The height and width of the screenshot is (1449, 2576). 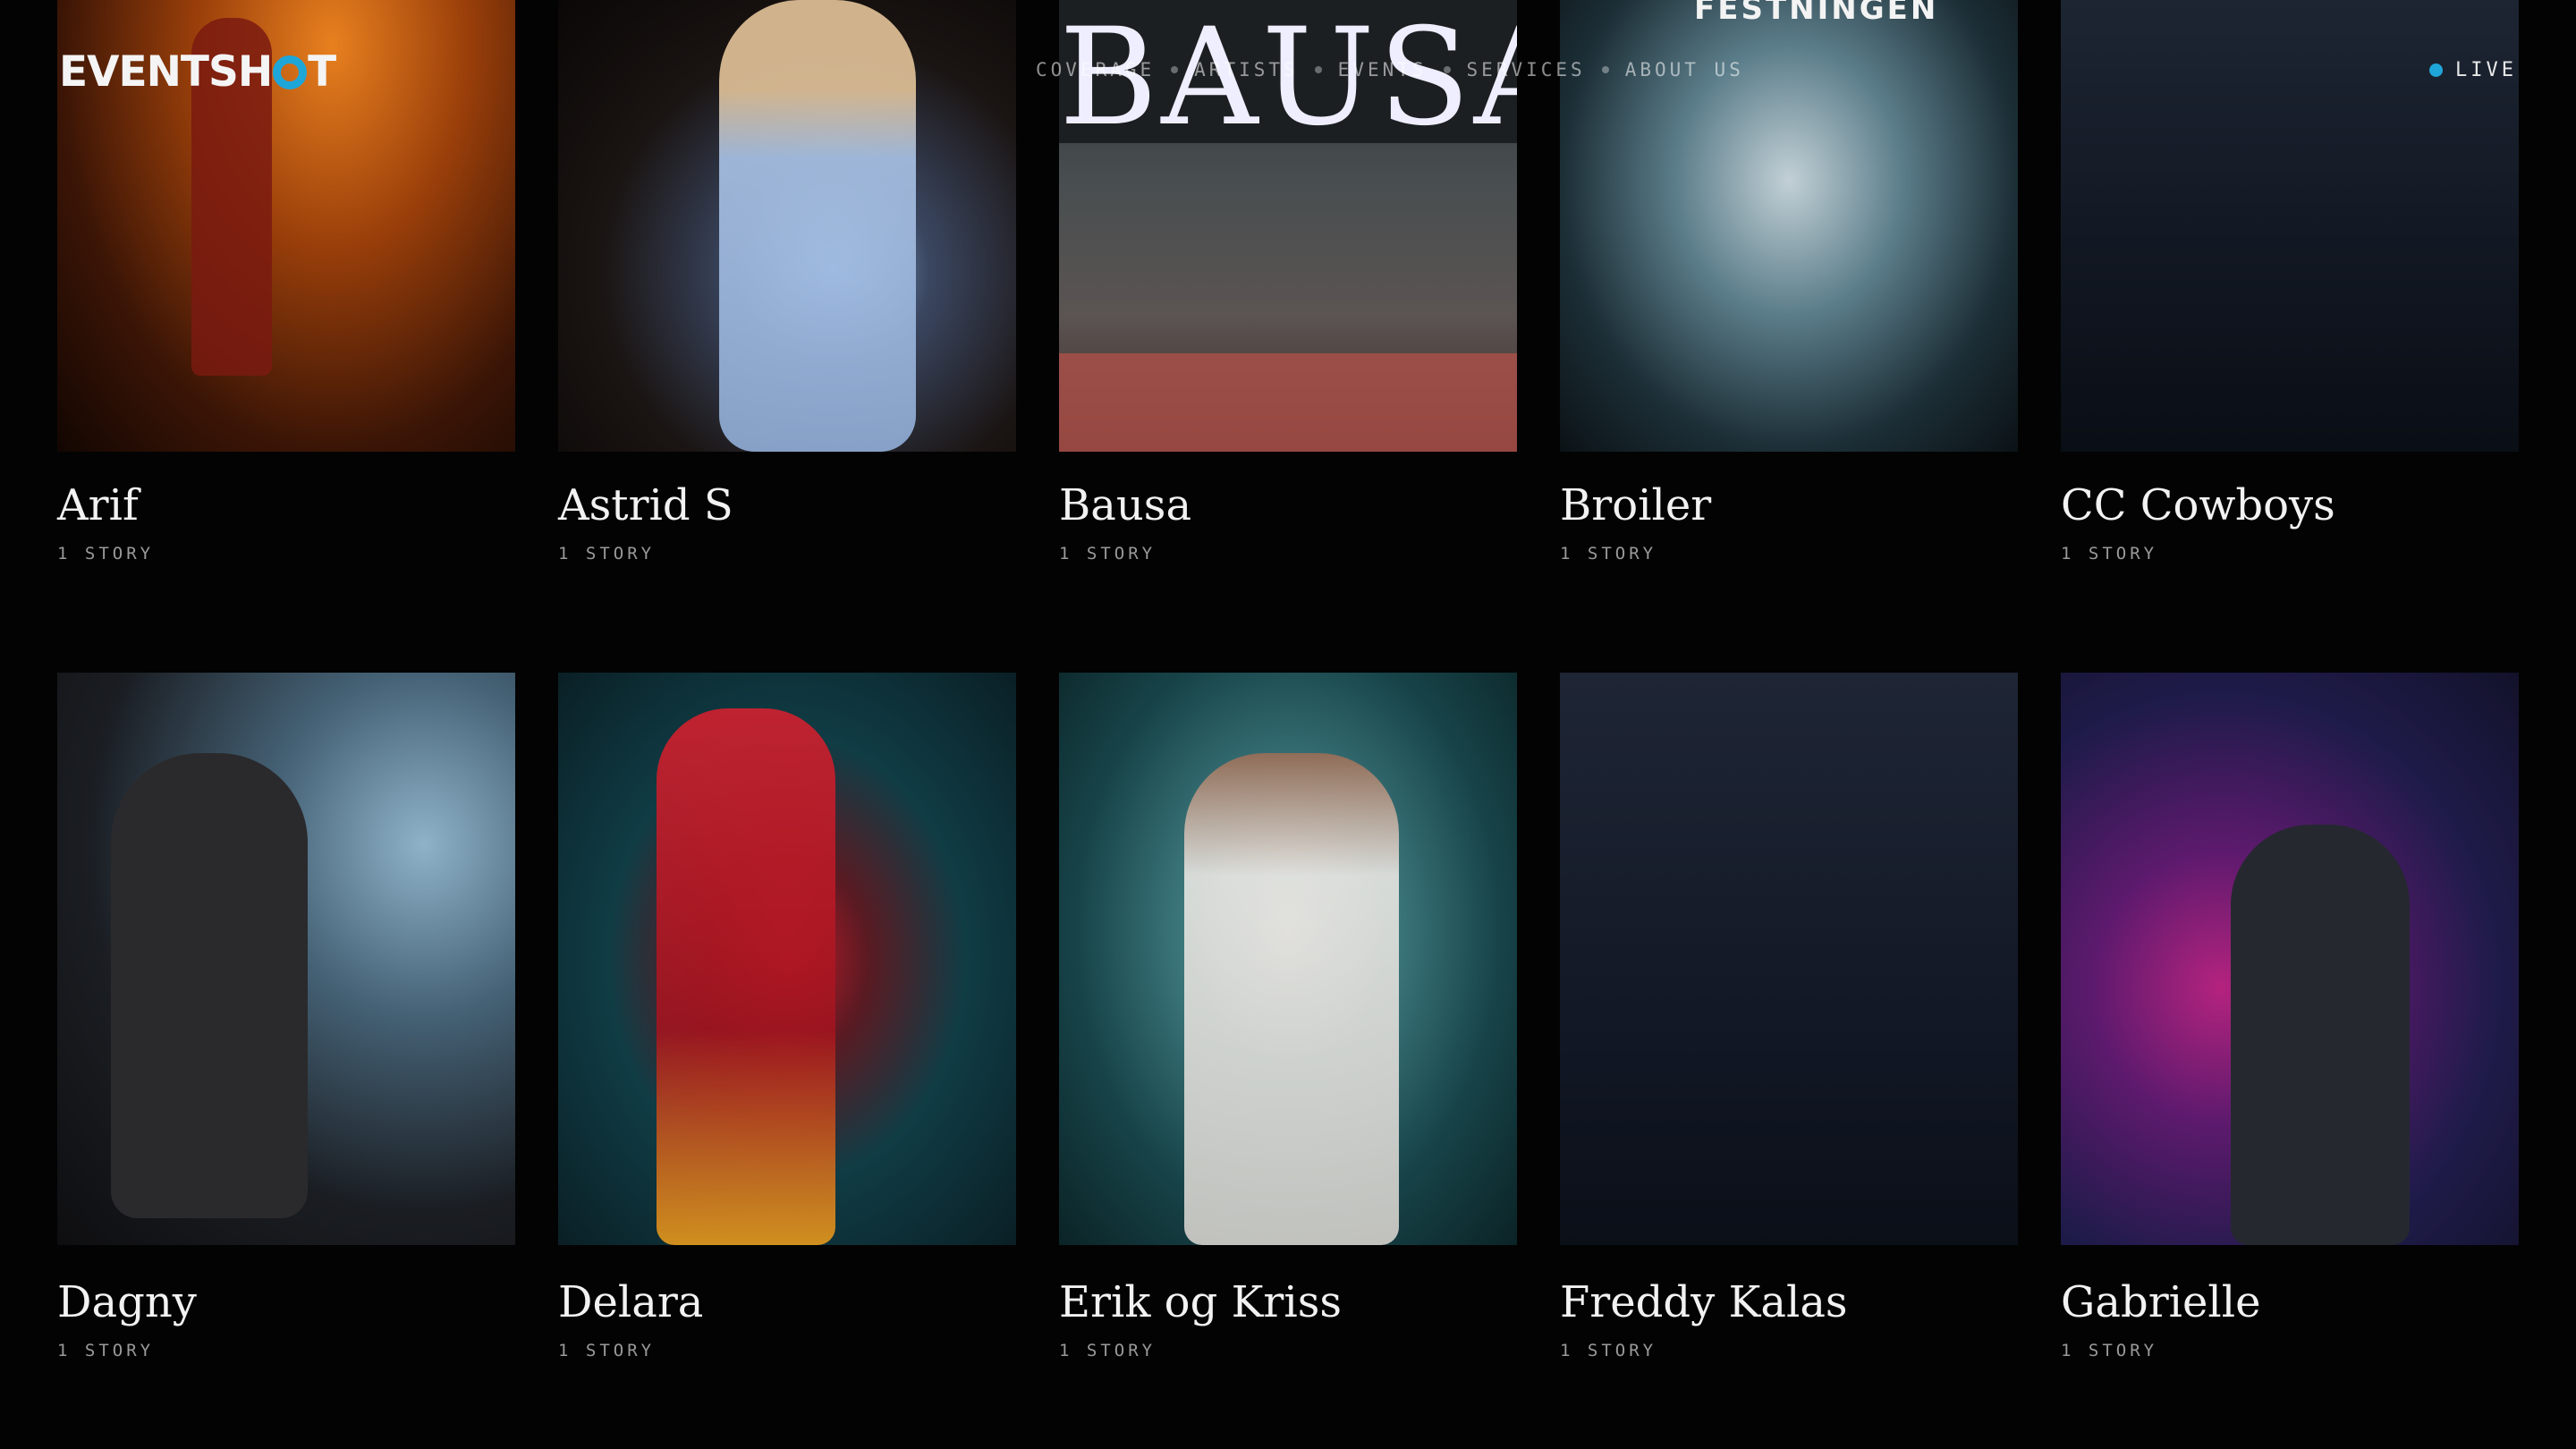 What do you see at coordinates (645, 505) in the screenshot?
I see `artist-name: Astrid S` at bounding box center [645, 505].